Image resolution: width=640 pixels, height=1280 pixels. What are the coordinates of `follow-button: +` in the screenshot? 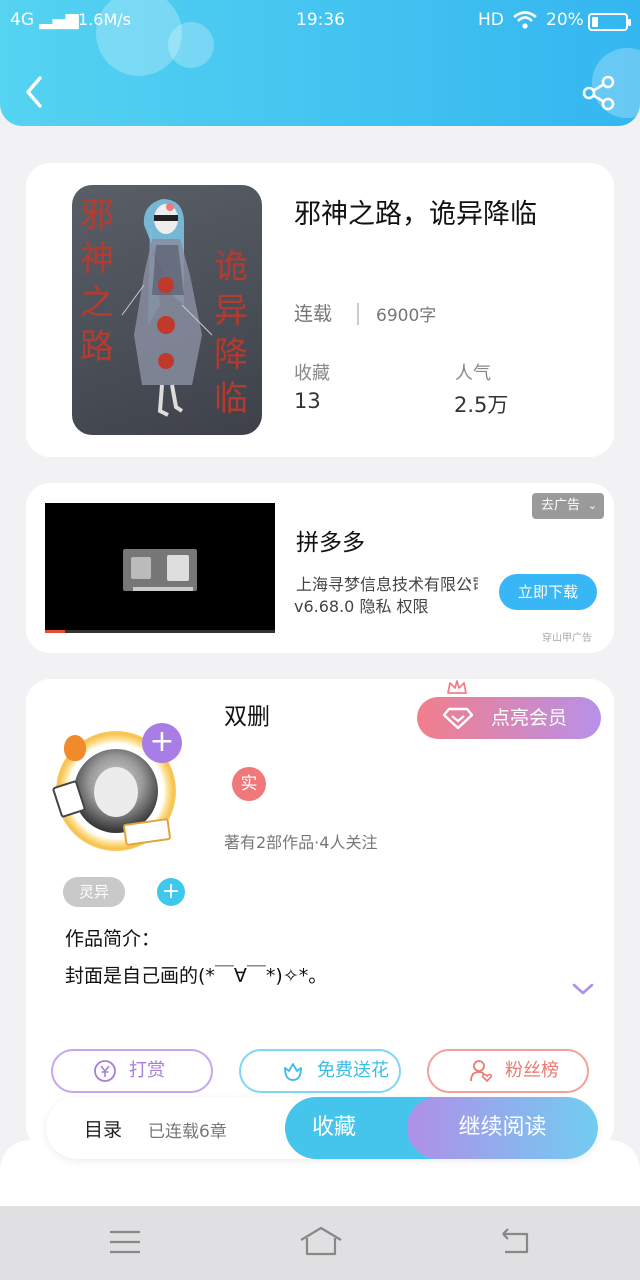 It's located at (162, 743).